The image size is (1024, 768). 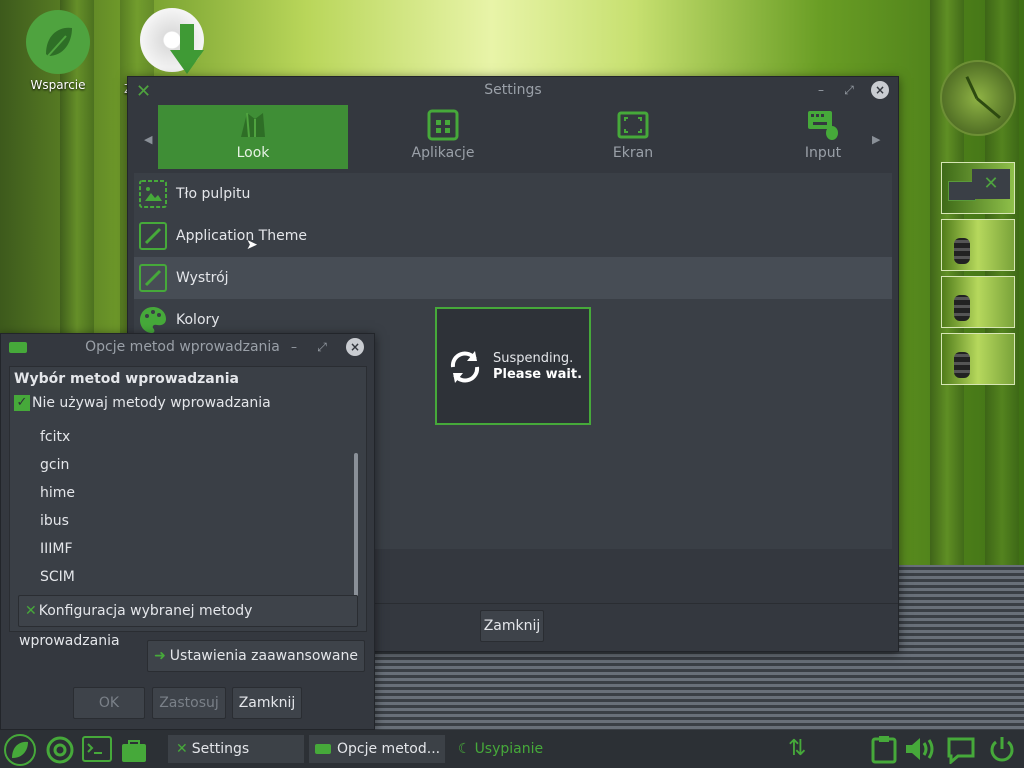 I want to click on sleep-status: ☾ Usypianie, so click(x=500, y=749).